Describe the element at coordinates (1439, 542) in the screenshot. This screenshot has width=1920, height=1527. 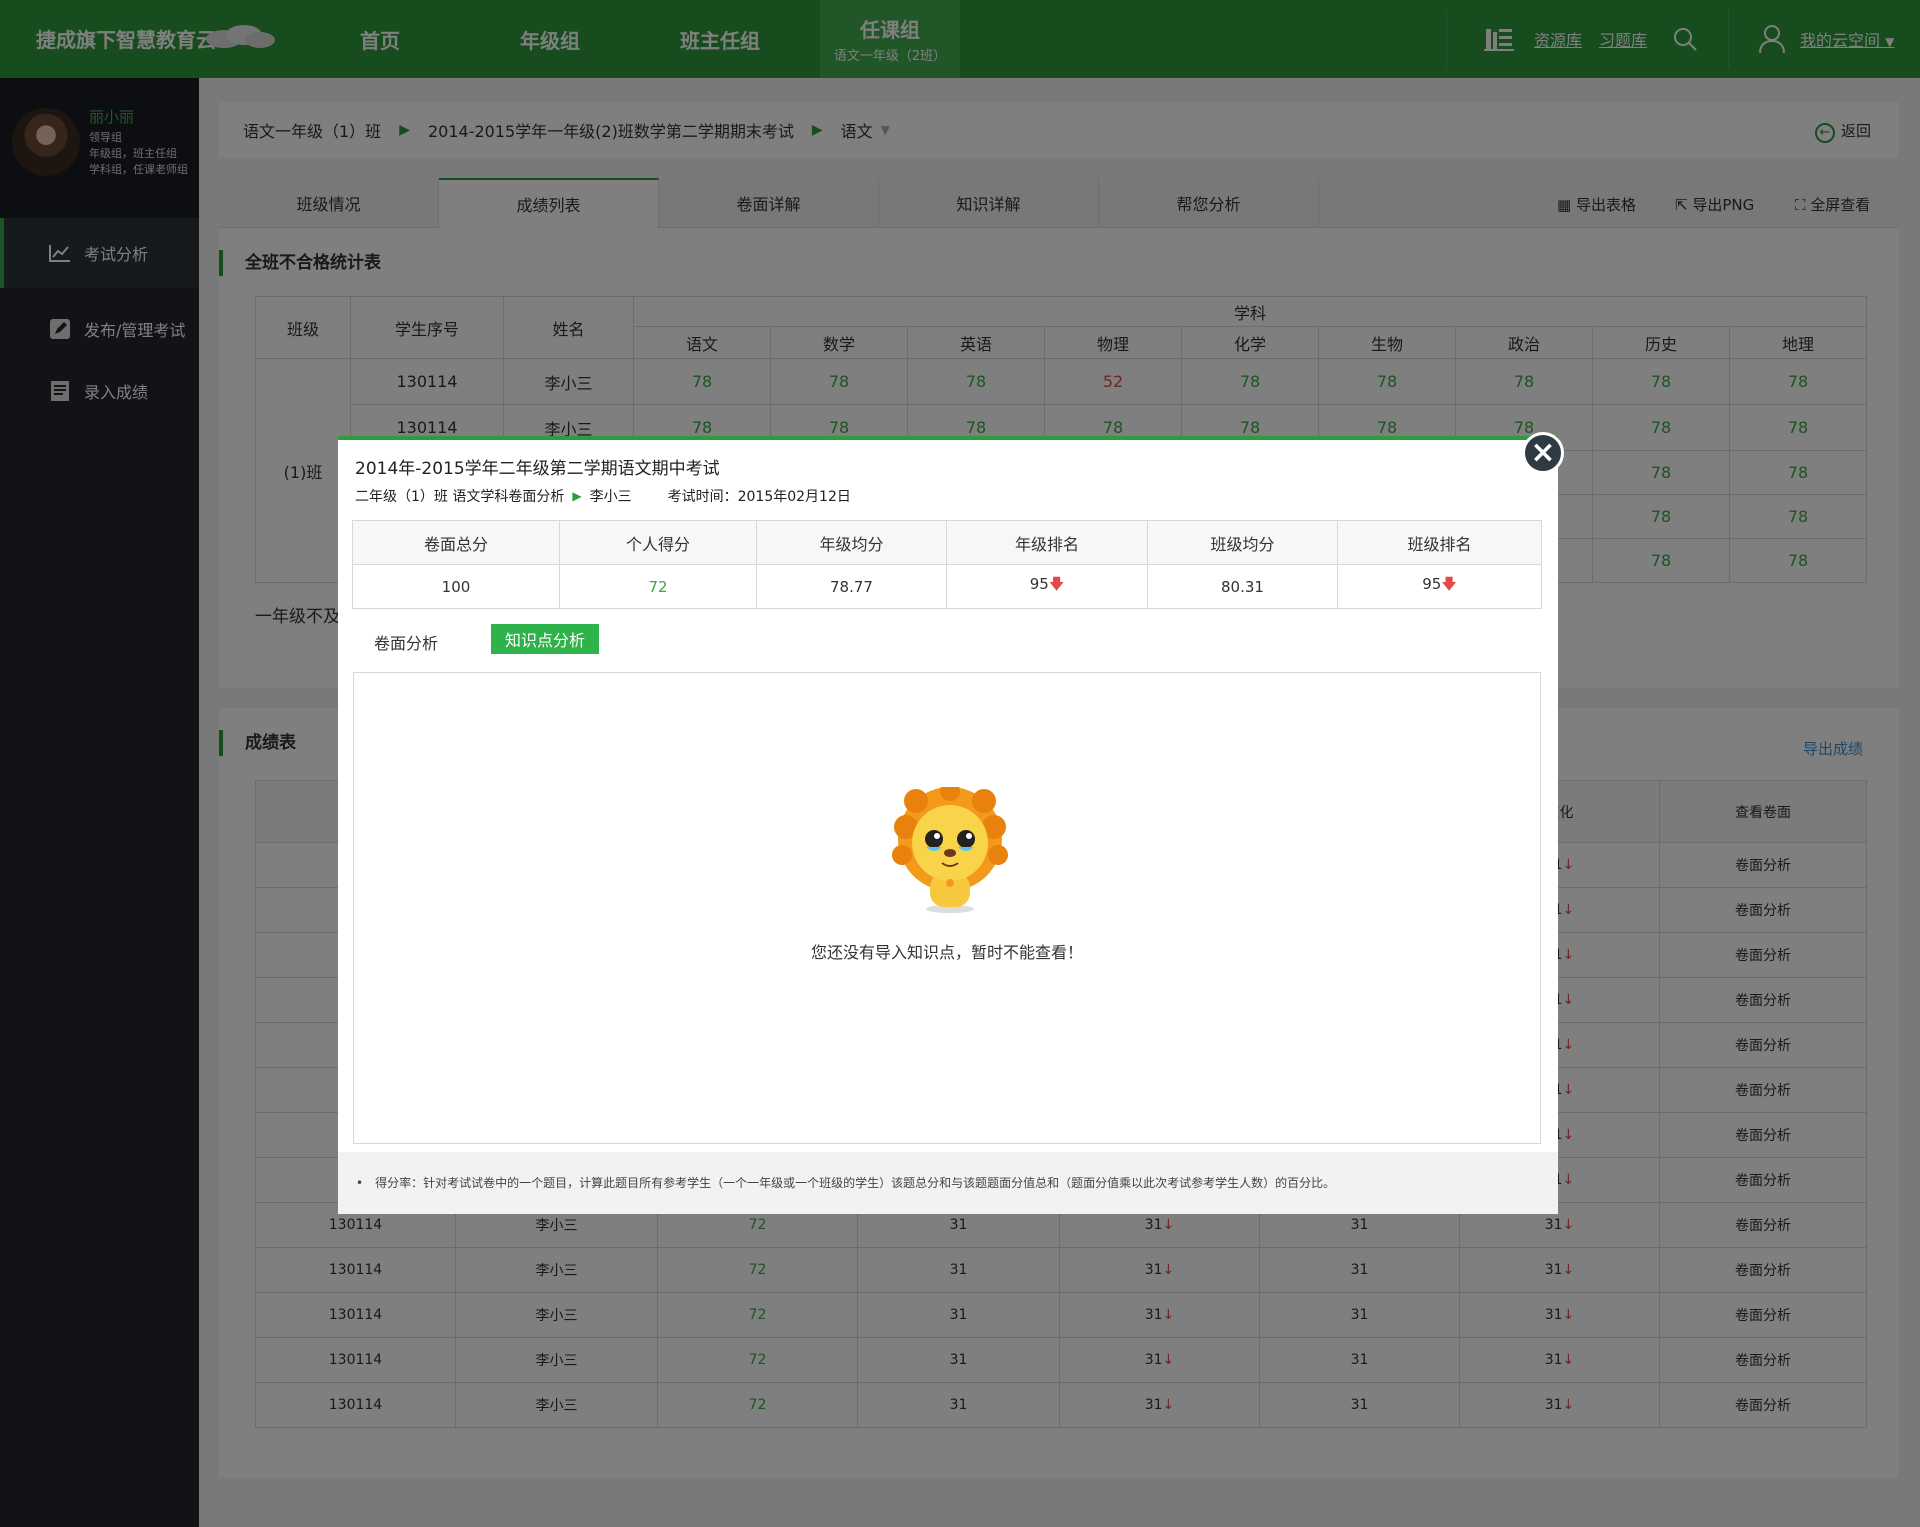
I see `stats-header: 班级排名` at that location.